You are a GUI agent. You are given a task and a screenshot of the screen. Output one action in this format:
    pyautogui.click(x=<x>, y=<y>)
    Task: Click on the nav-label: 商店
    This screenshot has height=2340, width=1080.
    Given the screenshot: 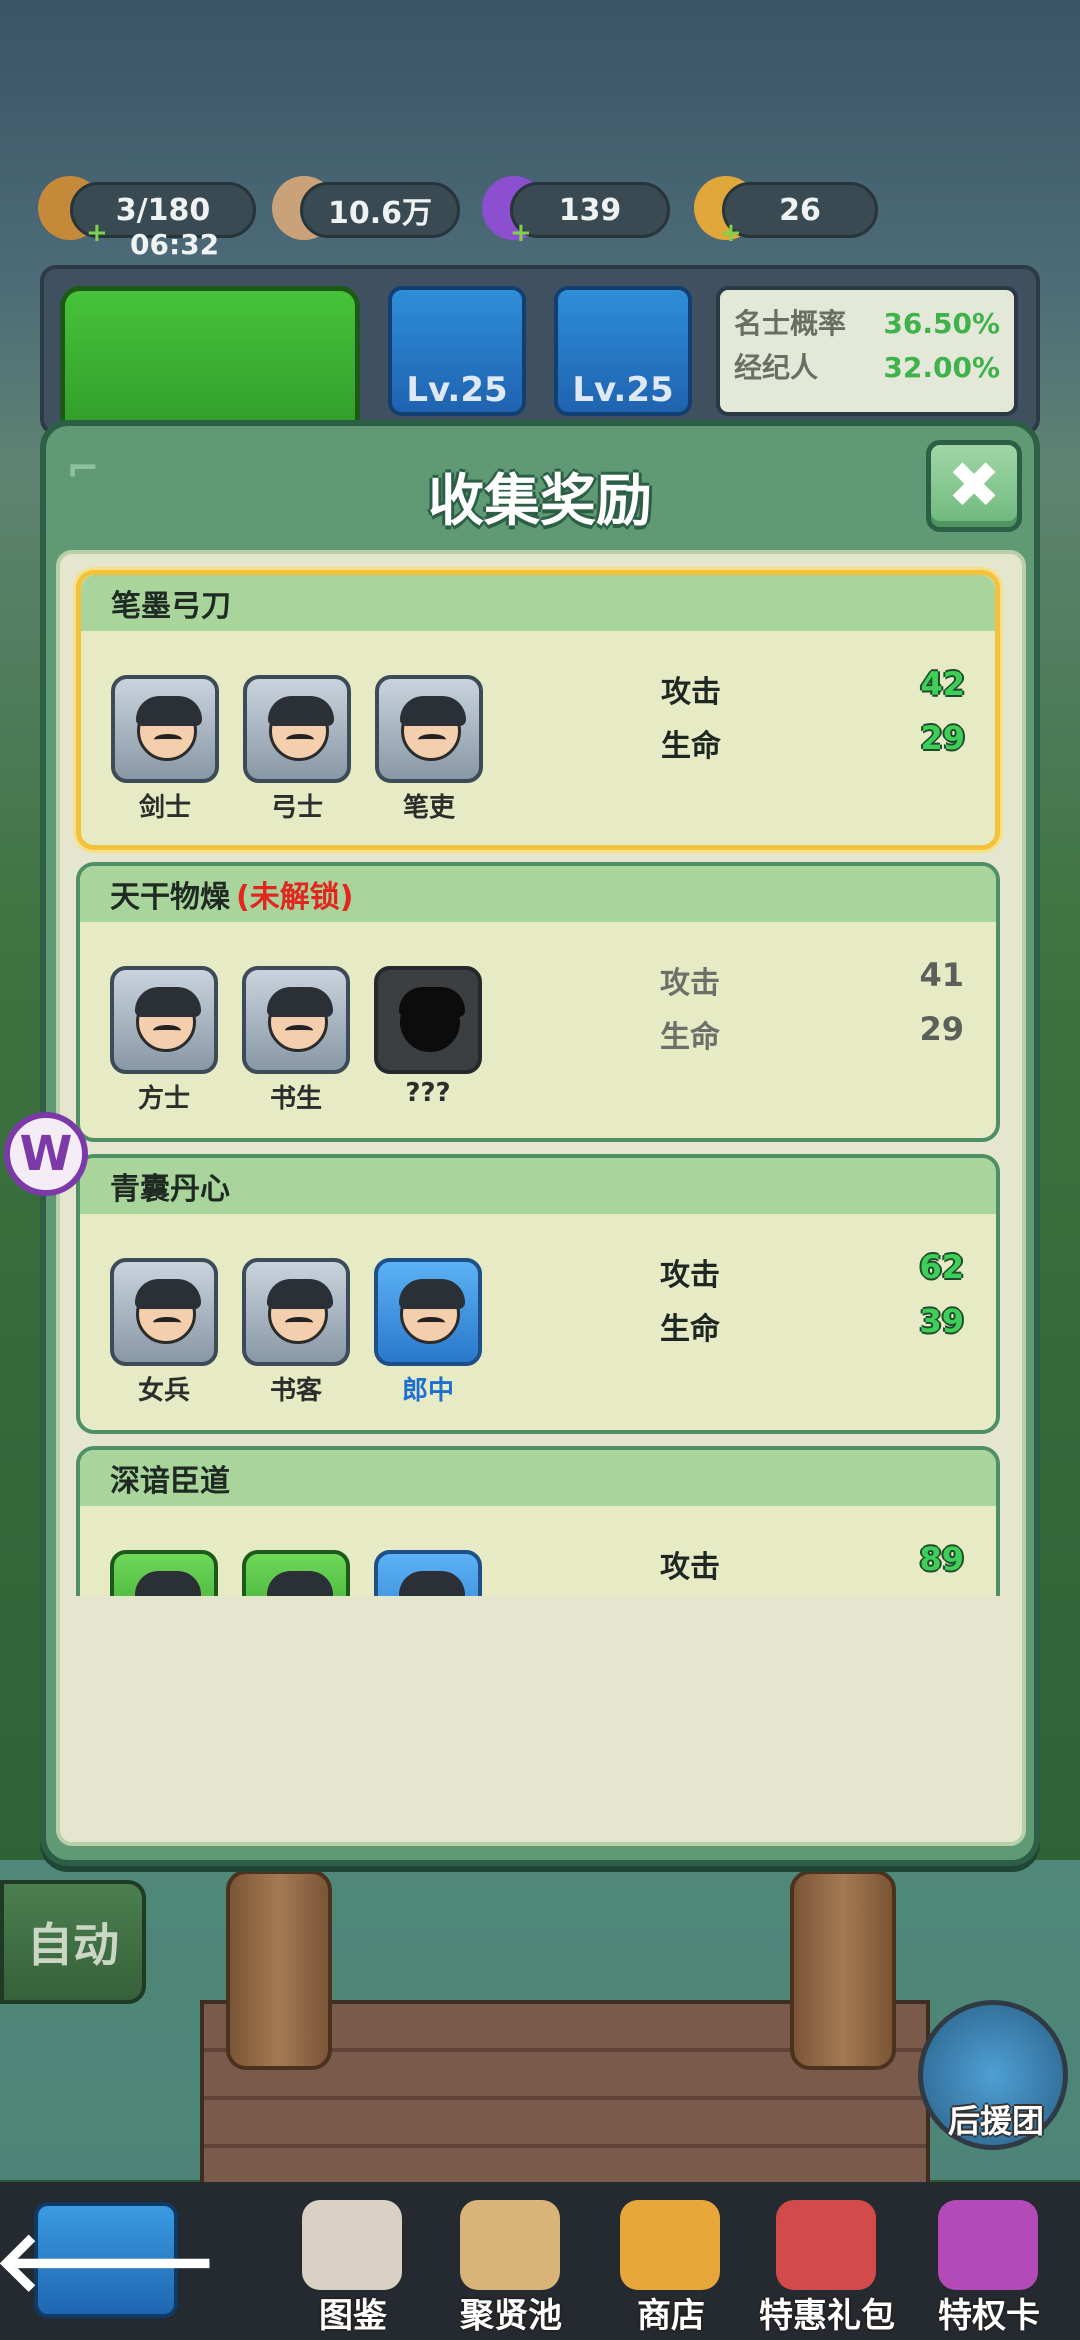 What is the action you would take?
    pyautogui.click(x=671, y=2316)
    